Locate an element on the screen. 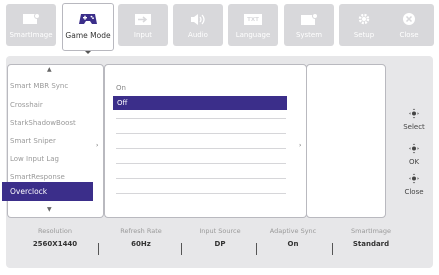  tab-label: Setup is located at coordinates (364, 35).